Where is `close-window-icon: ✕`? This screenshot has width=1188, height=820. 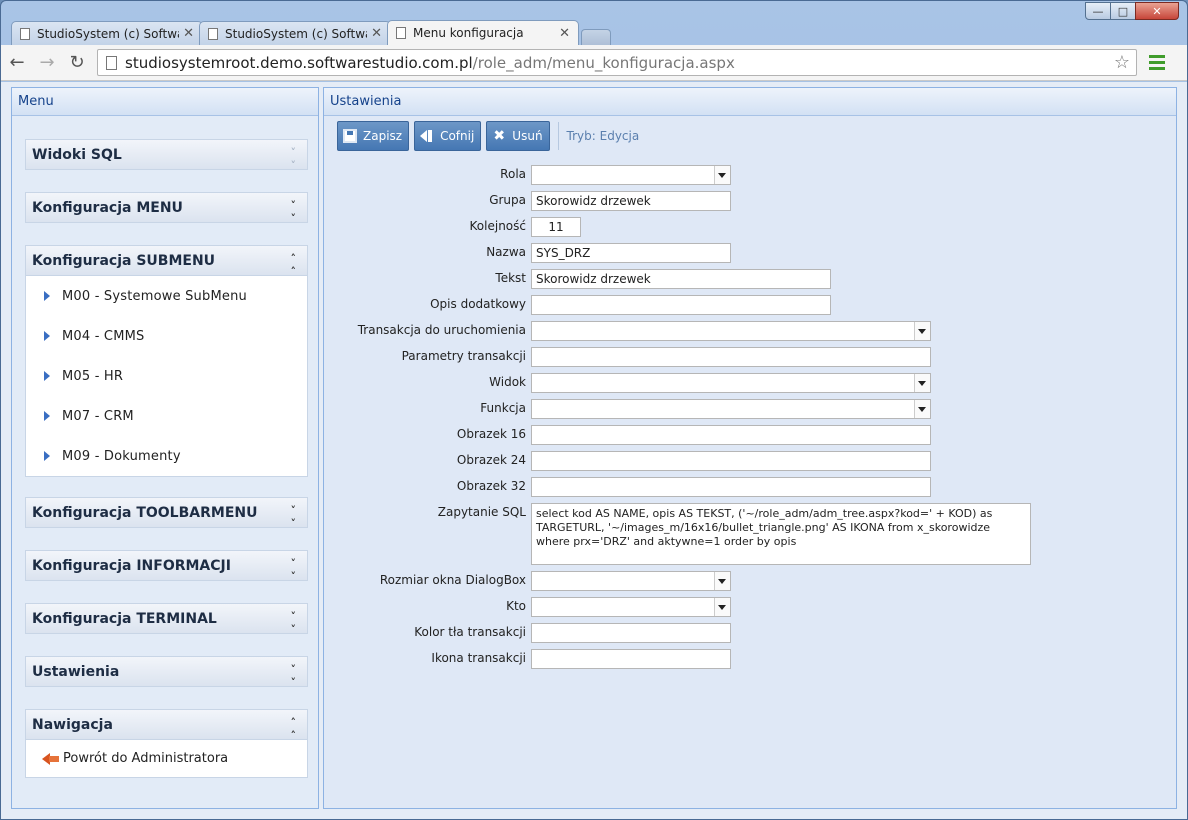
close-window-icon: ✕ is located at coordinates (1157, 11).